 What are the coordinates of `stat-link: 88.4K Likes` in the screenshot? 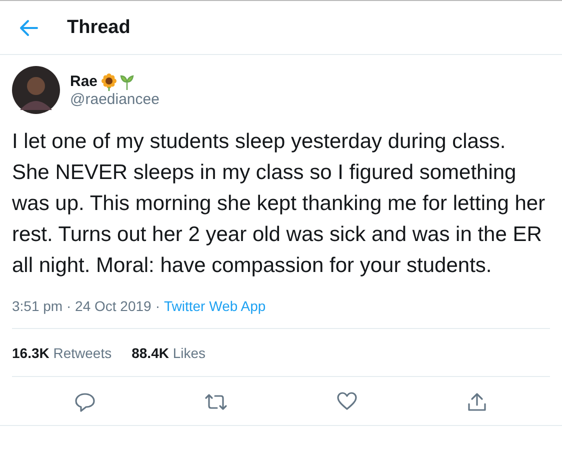 It's located at (169, 353).